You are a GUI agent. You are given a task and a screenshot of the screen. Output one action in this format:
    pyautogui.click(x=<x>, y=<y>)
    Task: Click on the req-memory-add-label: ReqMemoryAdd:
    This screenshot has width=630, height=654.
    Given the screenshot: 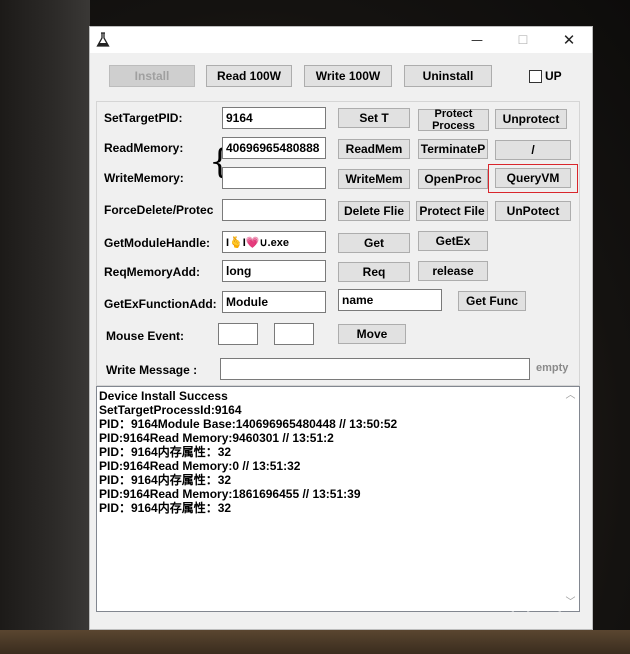 What is the action you would take?
    pyautogui.click(x=152, y=272)
    